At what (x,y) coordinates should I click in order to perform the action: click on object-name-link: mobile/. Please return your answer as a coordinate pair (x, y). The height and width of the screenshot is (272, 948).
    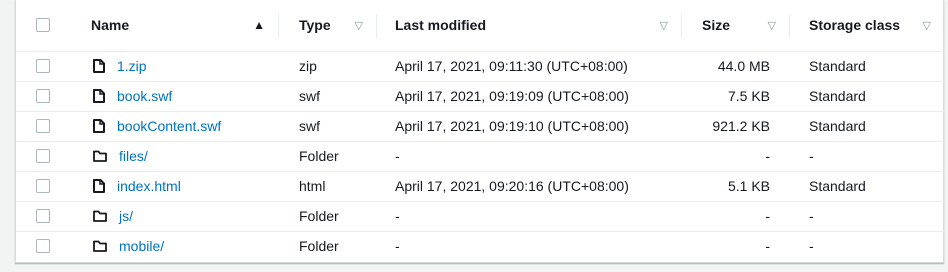
    Looking at the image, I should click on (141, 246).